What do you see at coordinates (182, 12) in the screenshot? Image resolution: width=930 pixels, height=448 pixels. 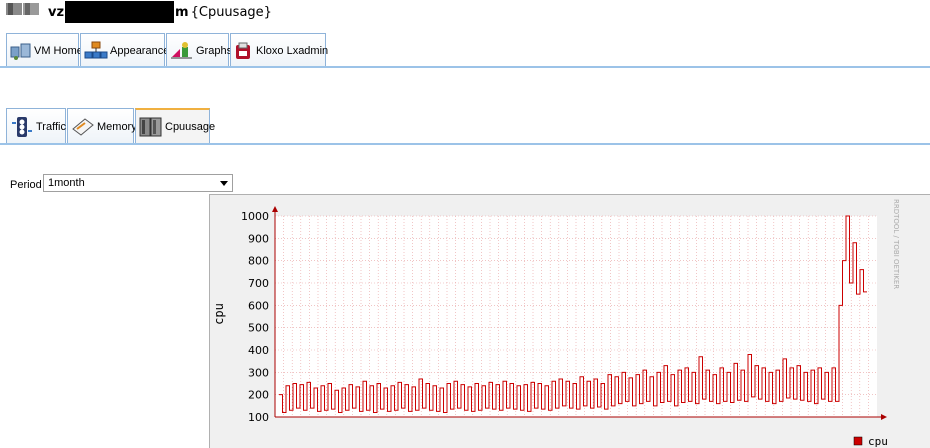 I see `title-suffix-bold: m` at bounding box center [182, 12].